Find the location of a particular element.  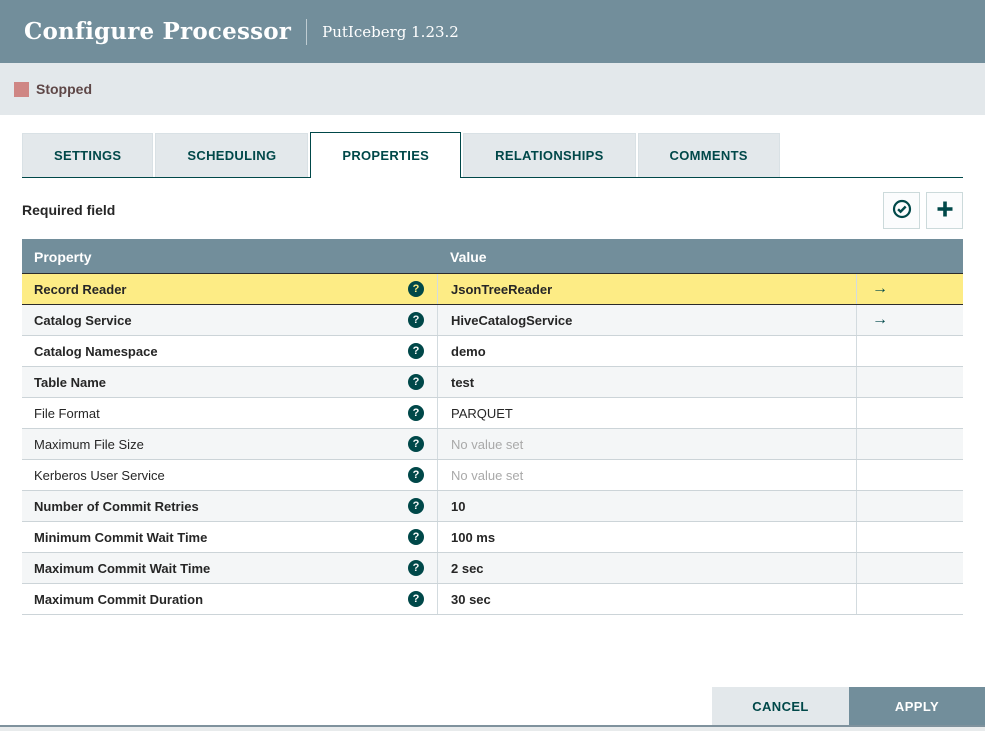

property-value-cell: 10 is located at coordinates (646, 506).